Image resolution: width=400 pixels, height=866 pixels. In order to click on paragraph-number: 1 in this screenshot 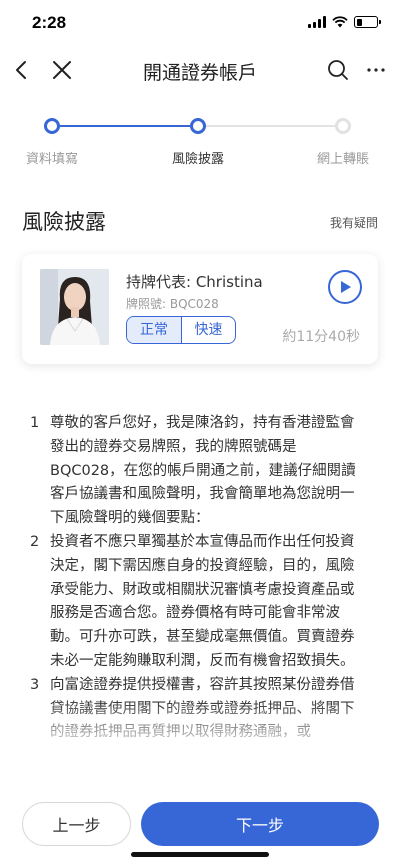, I will do `click(35, 423)`.